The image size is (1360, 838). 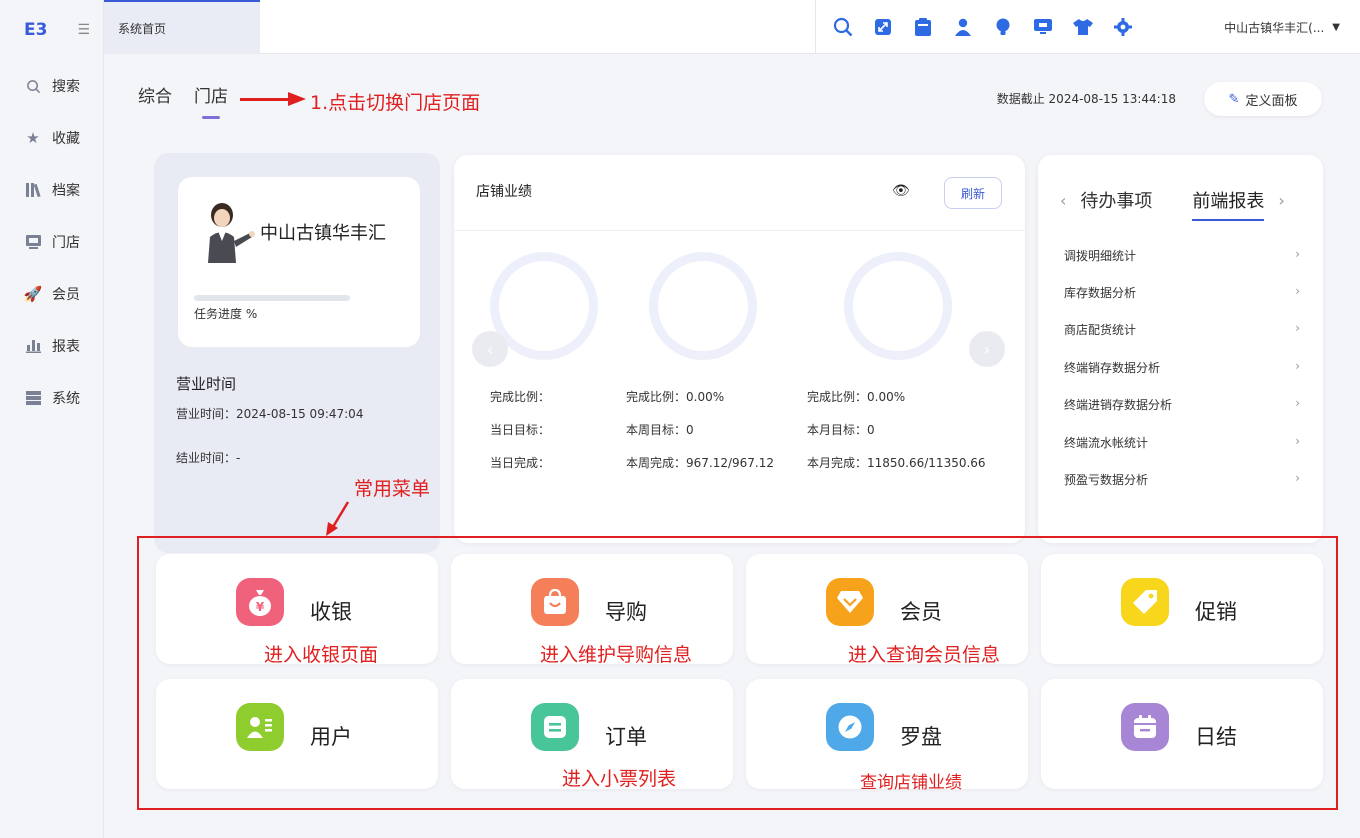 I want to click on sidebar-item-label: 会员, so click(x=66, y=295).